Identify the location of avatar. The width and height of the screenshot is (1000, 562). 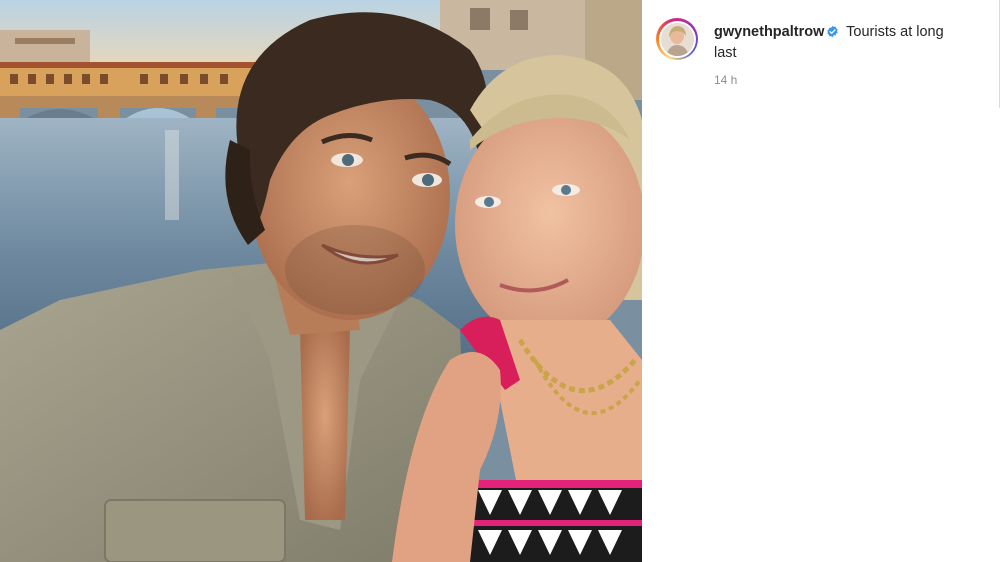
(677, 39).